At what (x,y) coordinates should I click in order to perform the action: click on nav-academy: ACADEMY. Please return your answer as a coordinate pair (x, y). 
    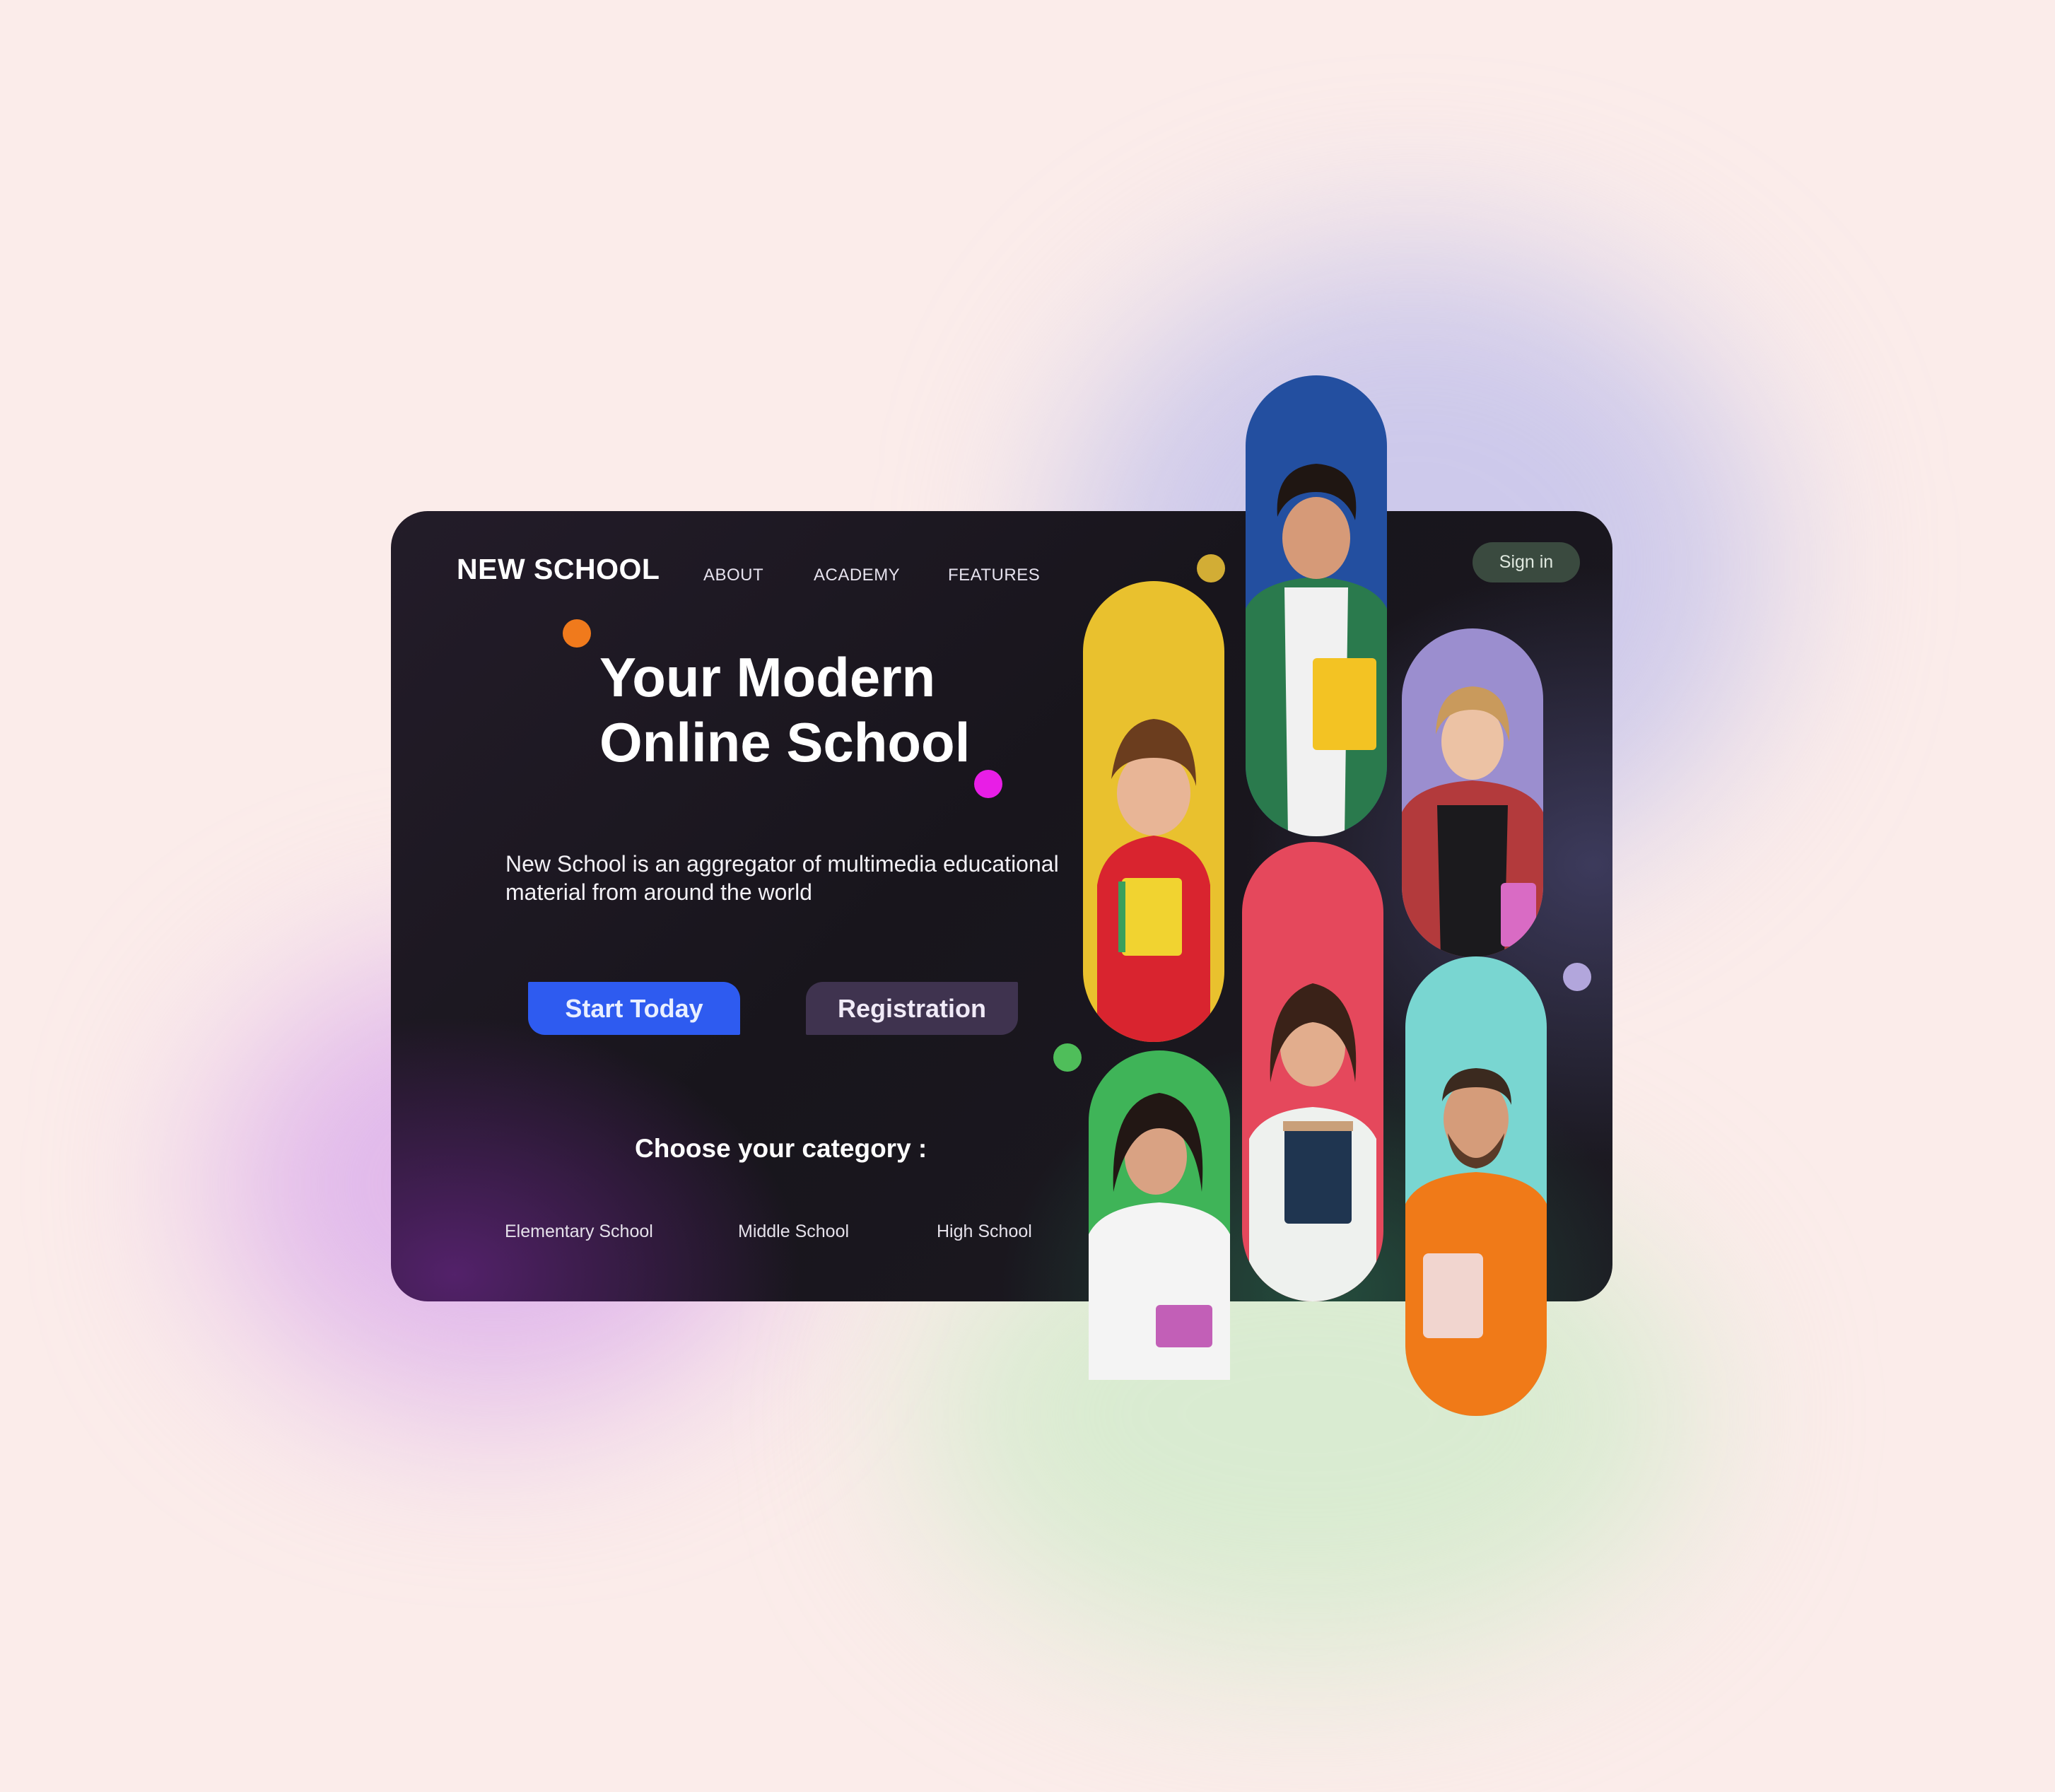
    Looking at the image, I should click on (857, 575).